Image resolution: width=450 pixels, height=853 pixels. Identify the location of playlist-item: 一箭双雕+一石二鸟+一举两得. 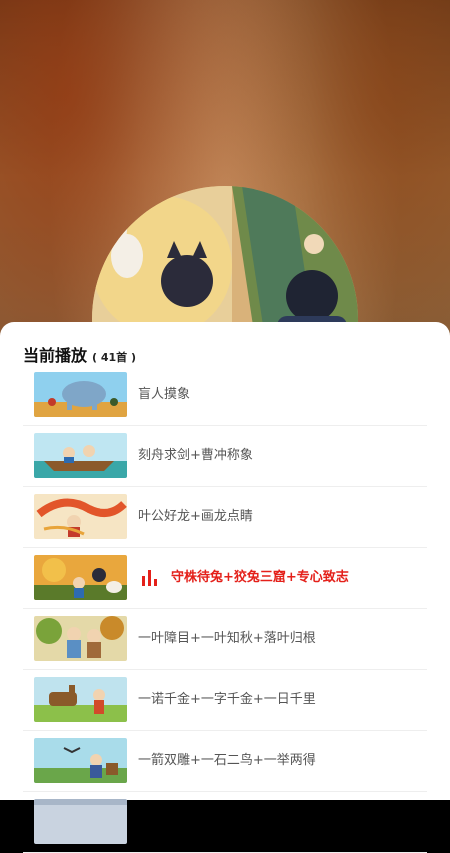
(225, 761).